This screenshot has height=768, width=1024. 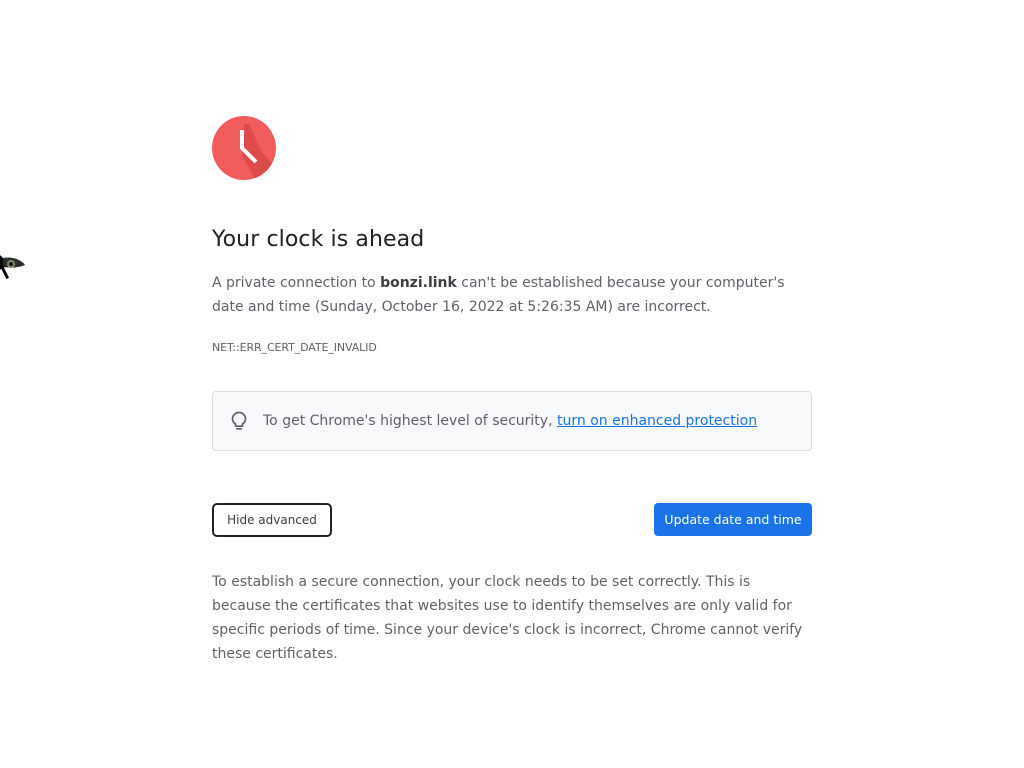 I want to click on site-domain: bonzi.link, so click(x=418, y=283).